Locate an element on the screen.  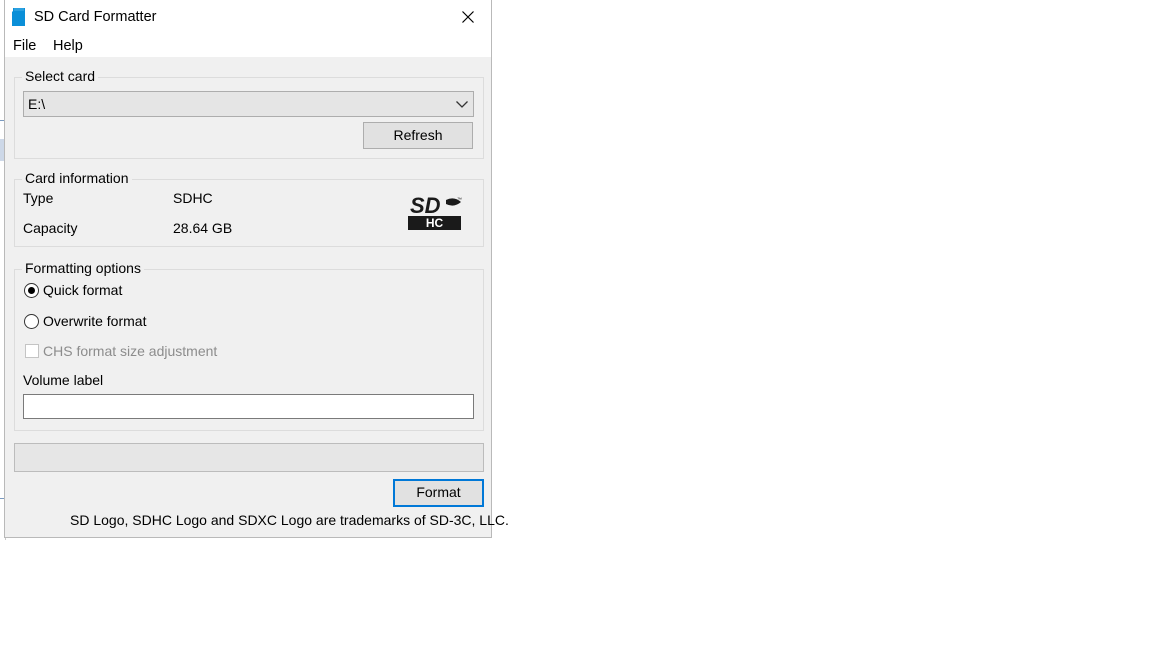
radio-selected-dot is located at coordinates (31, 290).